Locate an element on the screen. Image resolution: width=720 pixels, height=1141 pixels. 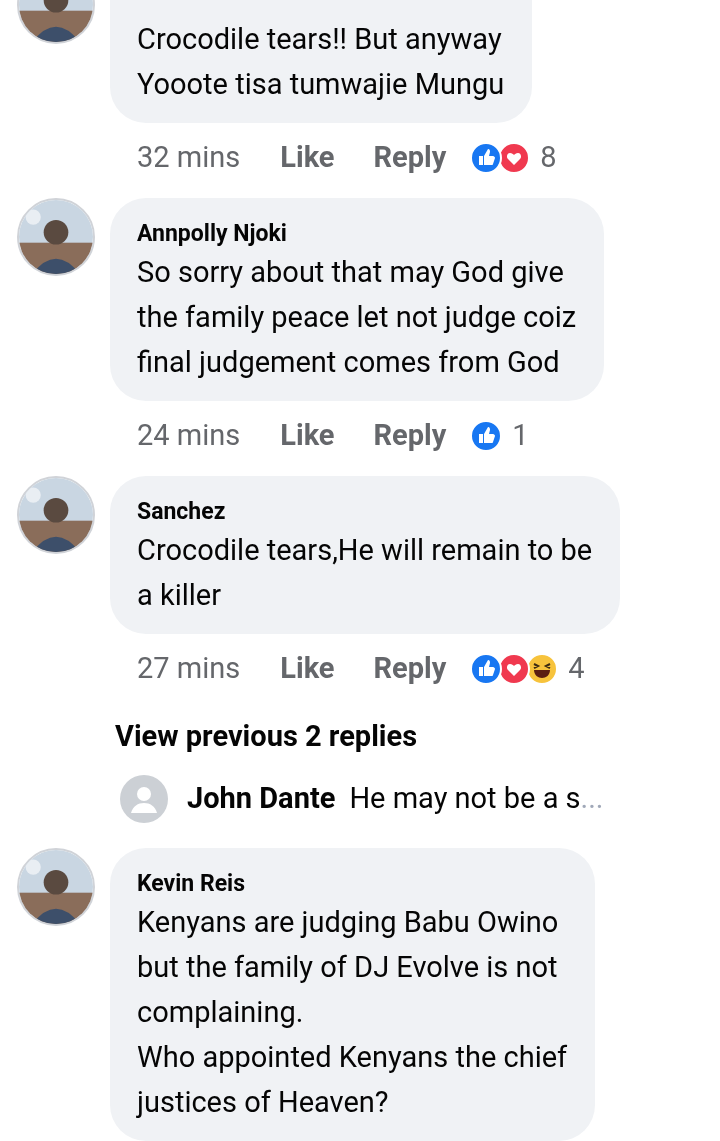
timestamp: 24 mins is located at coordinates (189, 436).